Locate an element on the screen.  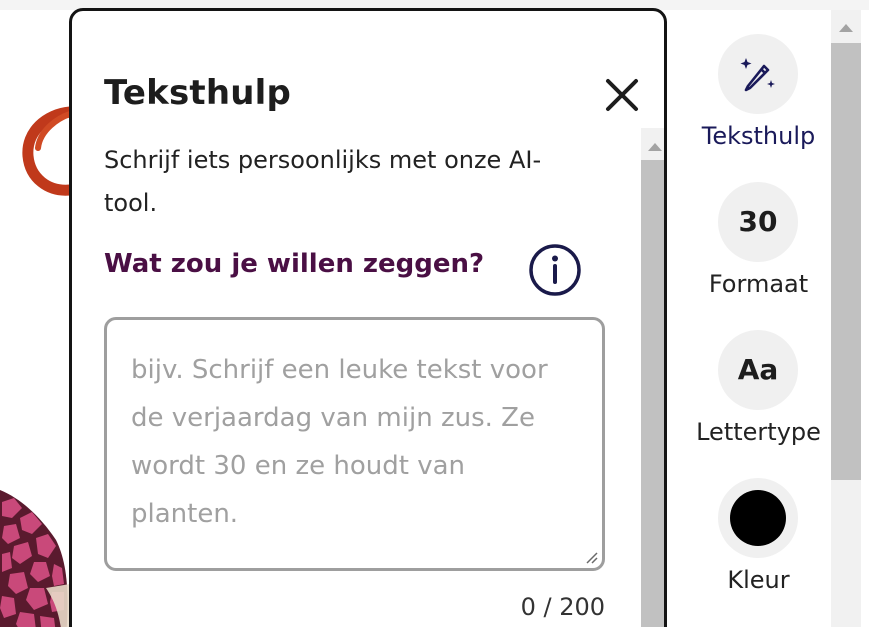
tool-teksthulp-circle is located at coordinates (758, 74).